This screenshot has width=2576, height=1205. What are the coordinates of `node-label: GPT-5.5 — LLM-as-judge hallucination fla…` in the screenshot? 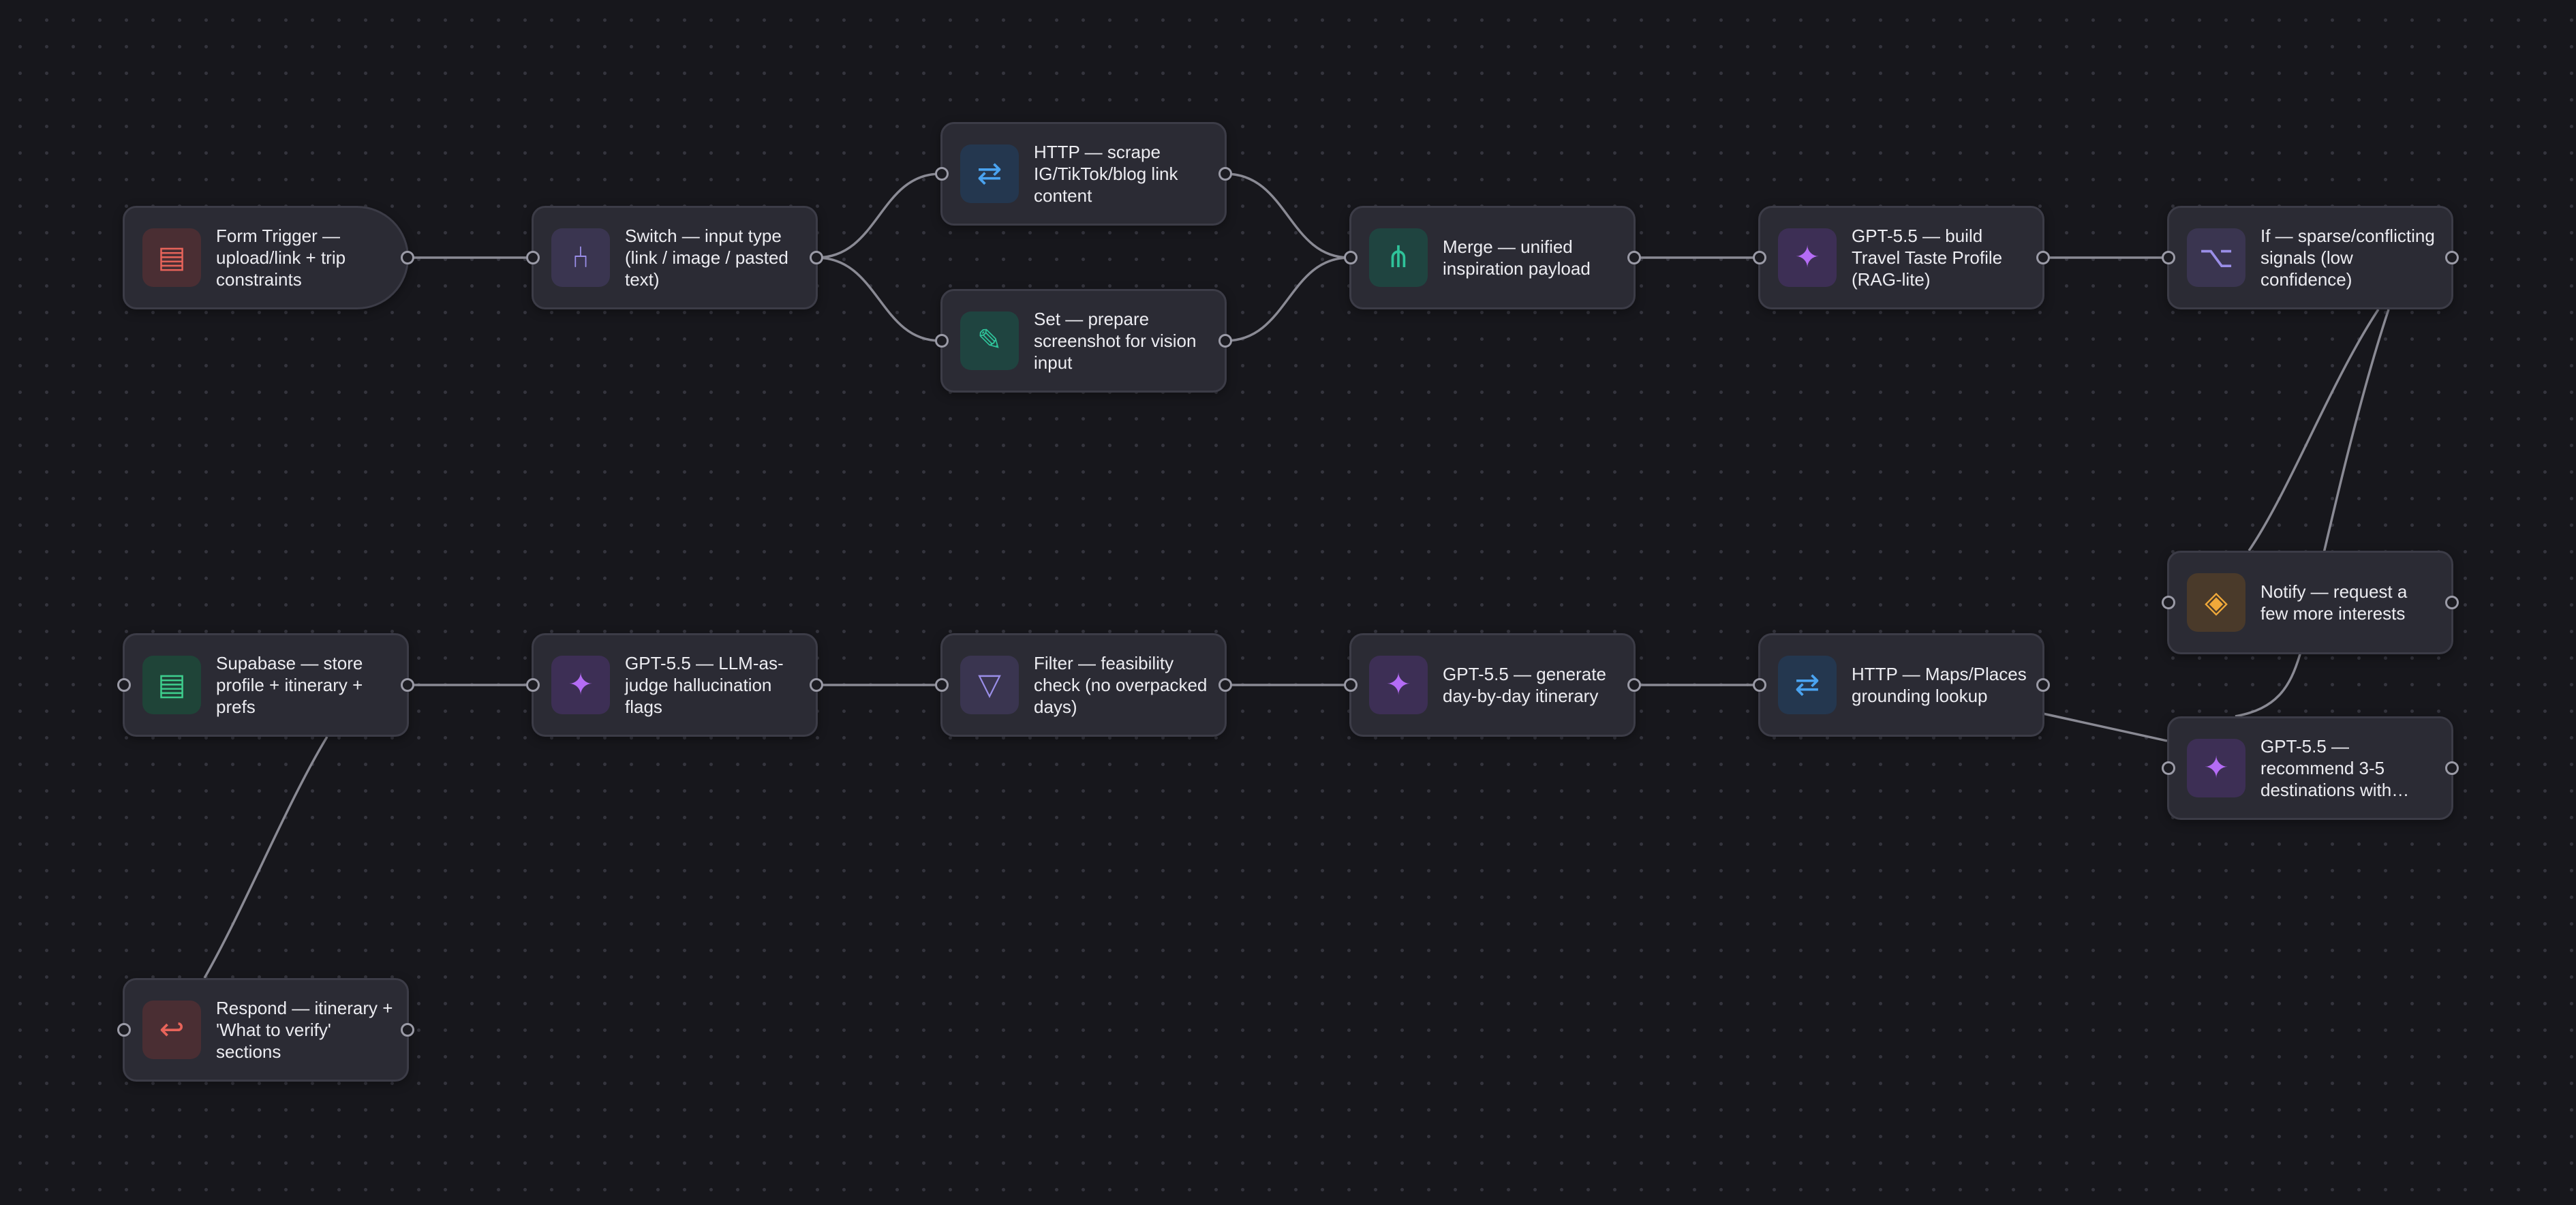 It's located at (704, 685).